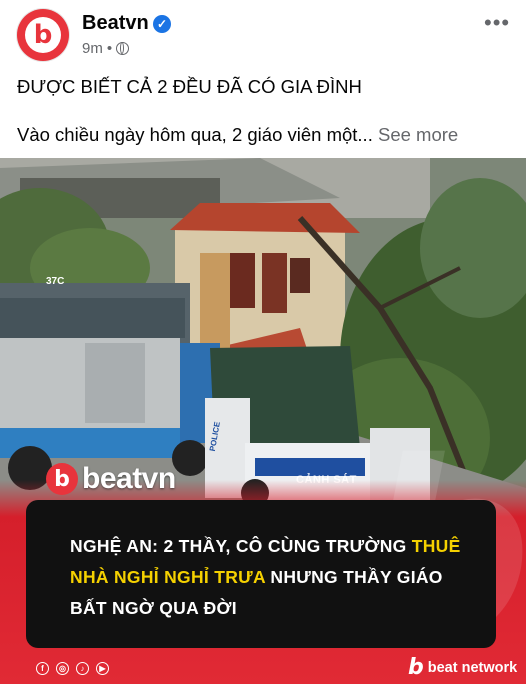 Image resolution: width=526 pixels, height=690 pixels. I want to click on post-header: b Beatvn ✓ 9m • •••, so click(263, 30).